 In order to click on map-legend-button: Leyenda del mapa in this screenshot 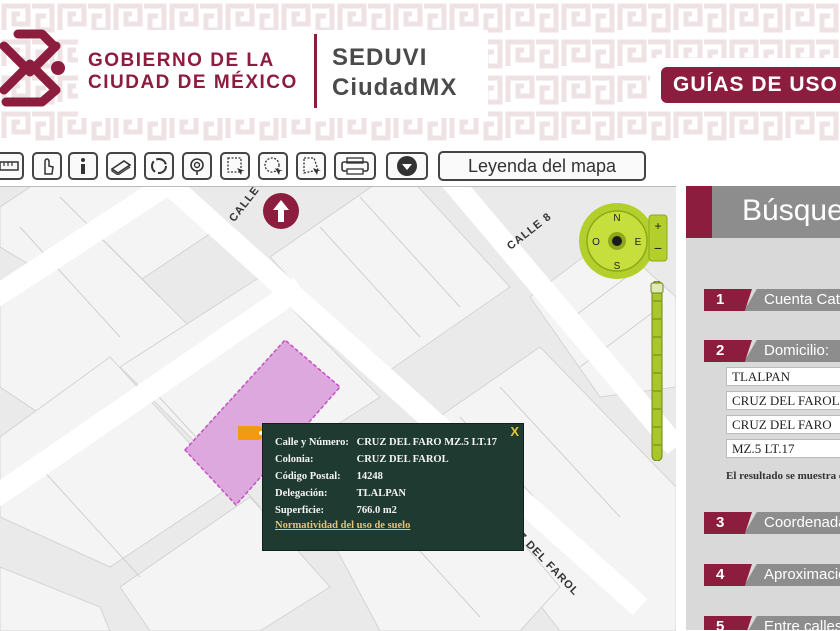, I will do `click(542, 166)`.